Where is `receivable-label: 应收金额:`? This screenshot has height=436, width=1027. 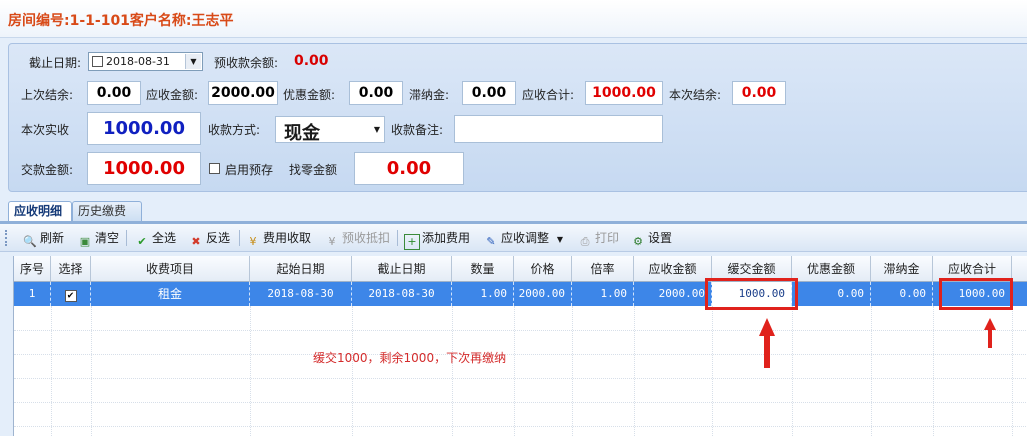 receivable-label: 应收金额: is located at coordinates (172, 95).